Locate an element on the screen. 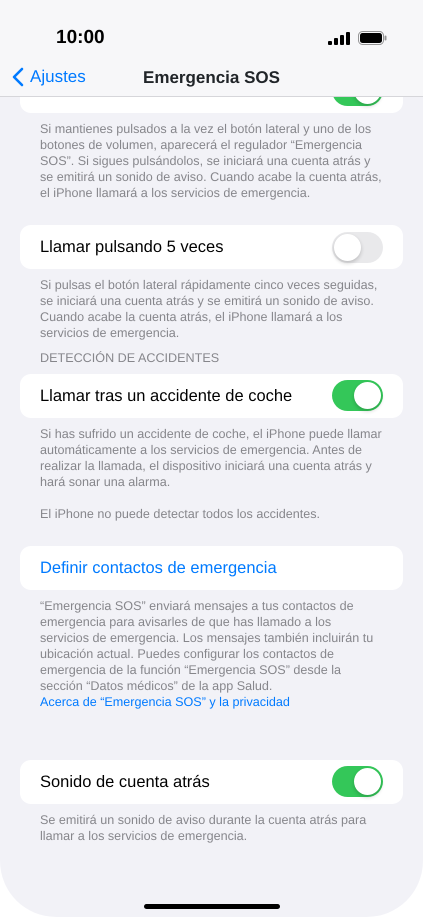 The width and height of the screenshot is (423, 917). footer-text: Si pulsas el botón lateral rápidamente cinco veces seguidas, se iniciará una cuenta atrás y se emitirá un sonido de aviso. Cuando acabe la cuenta atrás, el iPhone llamará a los servicios de emergencia. is located at coordinates (209, 309).